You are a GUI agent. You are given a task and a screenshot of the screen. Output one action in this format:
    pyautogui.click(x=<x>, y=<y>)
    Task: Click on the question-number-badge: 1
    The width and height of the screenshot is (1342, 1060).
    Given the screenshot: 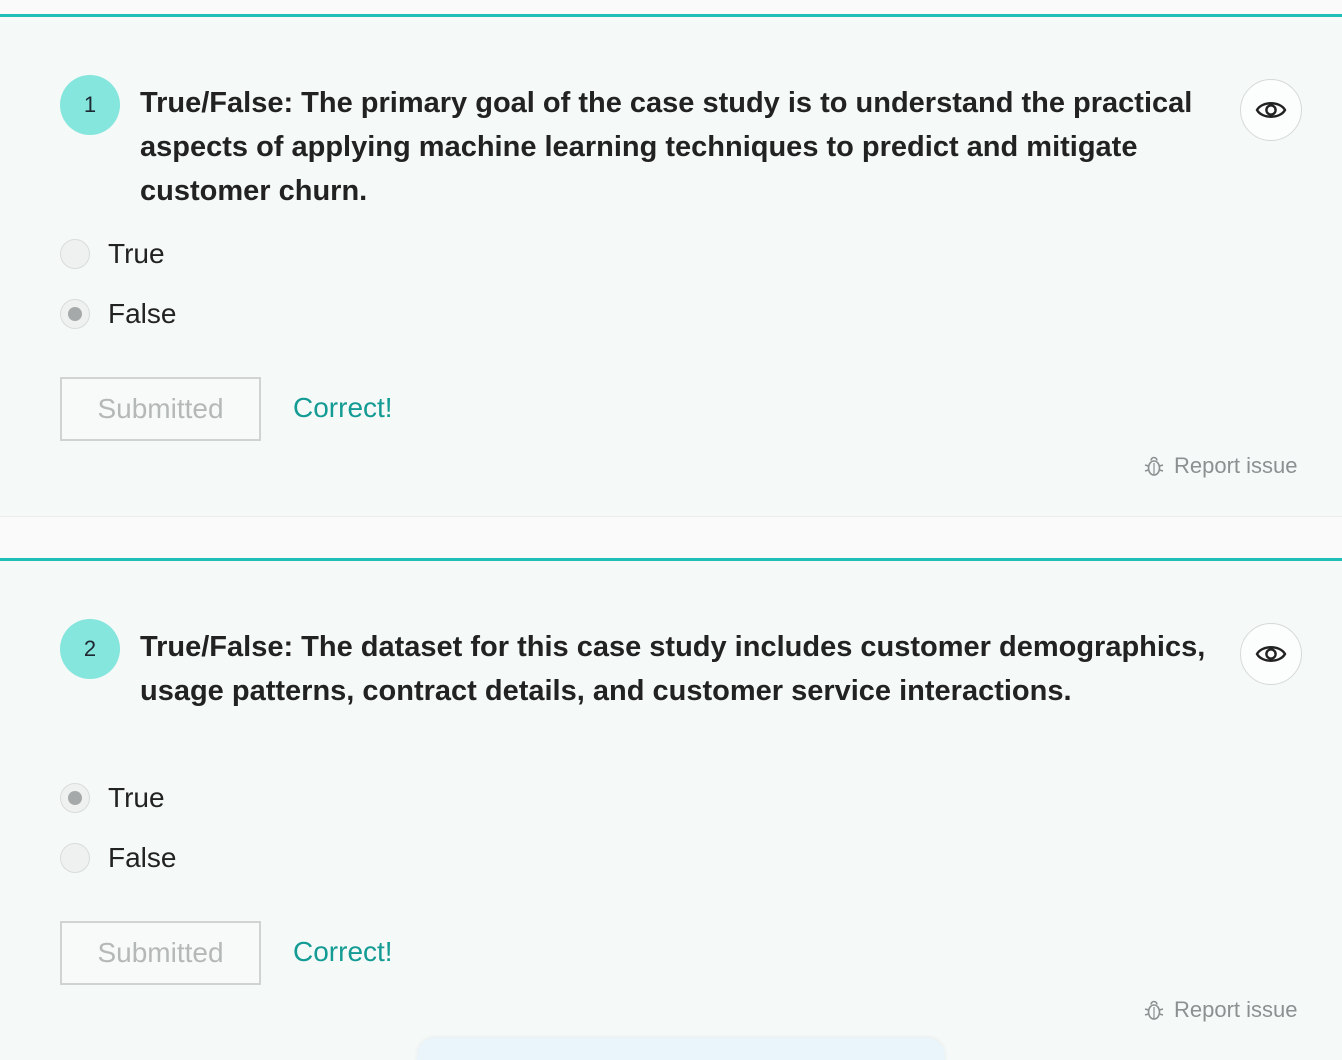 What is the action you would take?
    pyautogui.click(x=90, y=105)
    